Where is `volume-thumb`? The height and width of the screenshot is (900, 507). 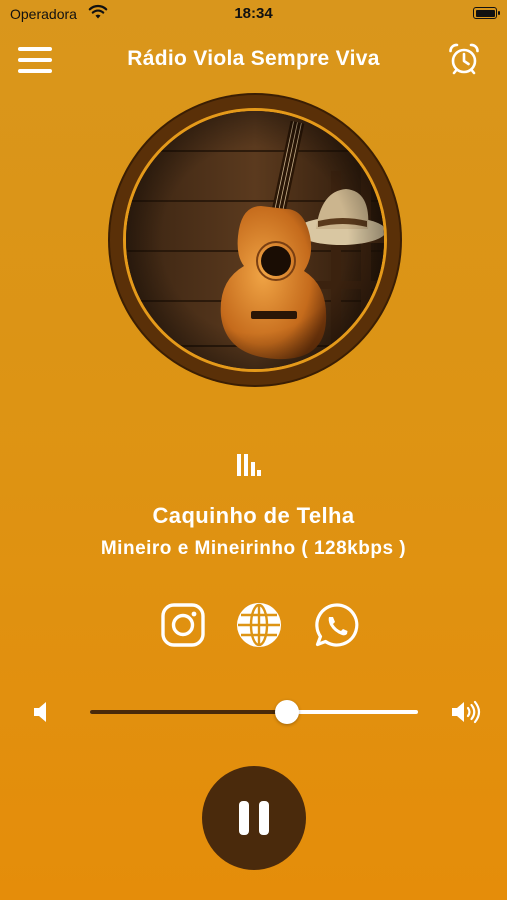
volume-thumb is located at coordinates (286, 712).